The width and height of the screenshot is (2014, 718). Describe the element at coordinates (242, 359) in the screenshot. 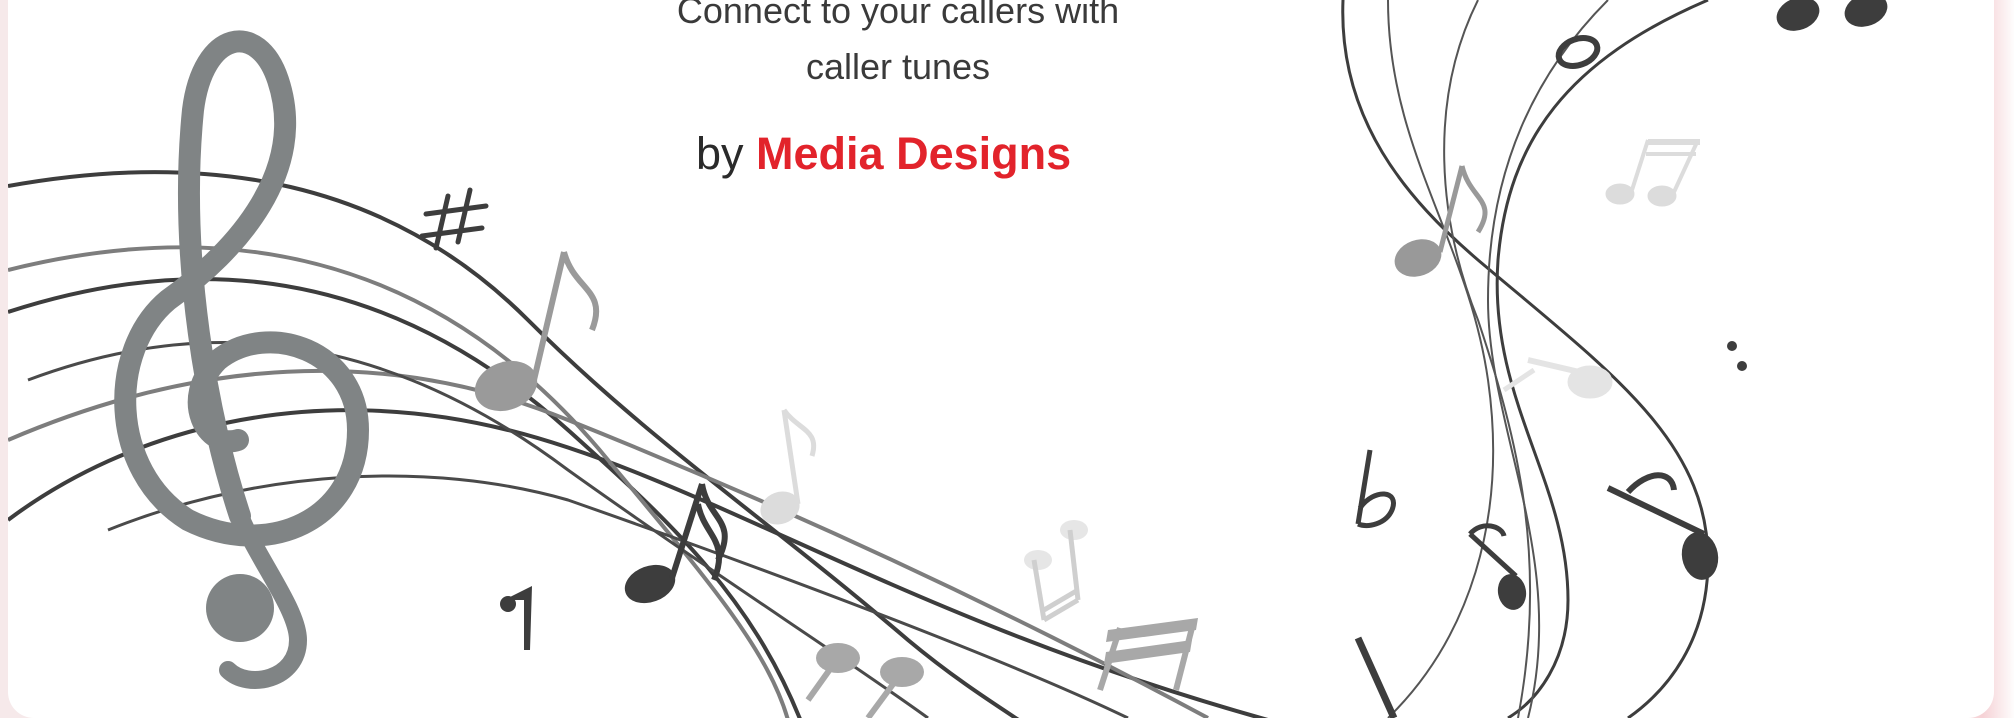

I see `treble-clef-icon` at that location.